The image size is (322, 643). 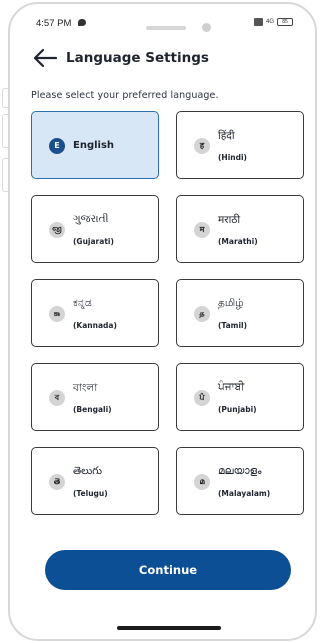 I want to click on language-english-name: (Hindi), so click(x=232, y=157).